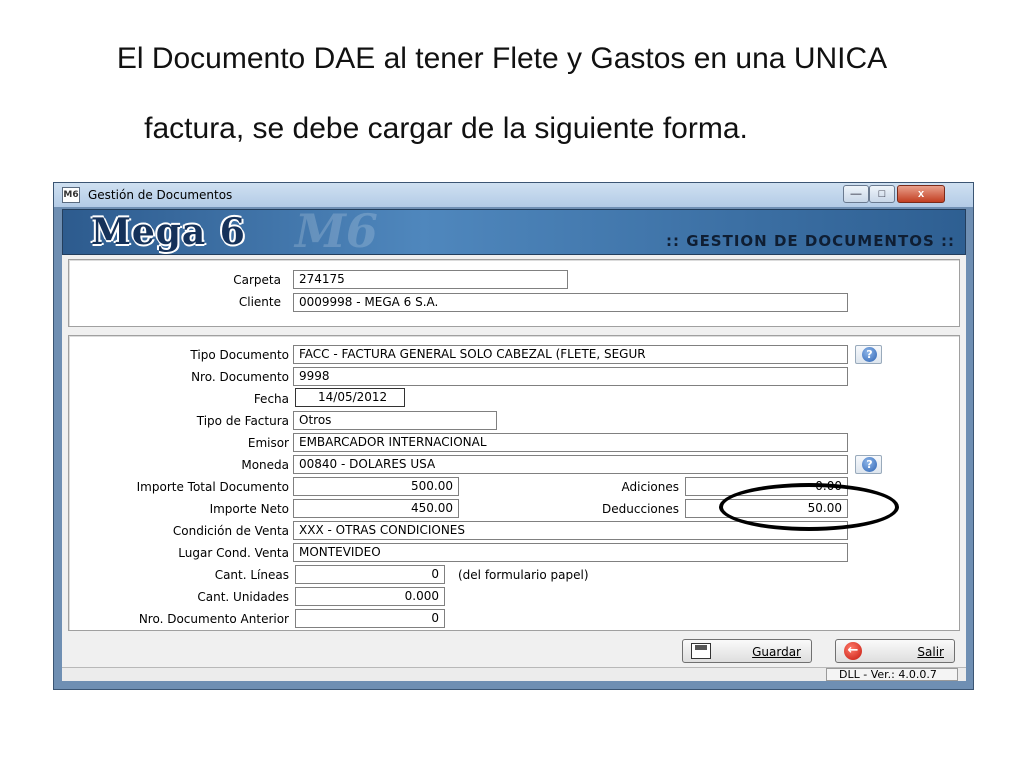 This screenshot has width=1024, height=768. I want to click on brand-logo: Mega 6, so click(168, 232).